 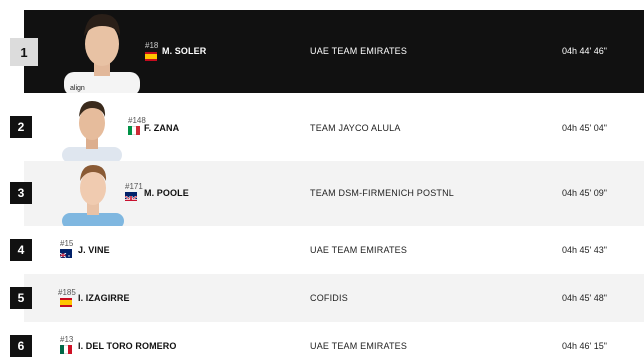 I want to click on bib-number: #15, so click(x=67, y=243).